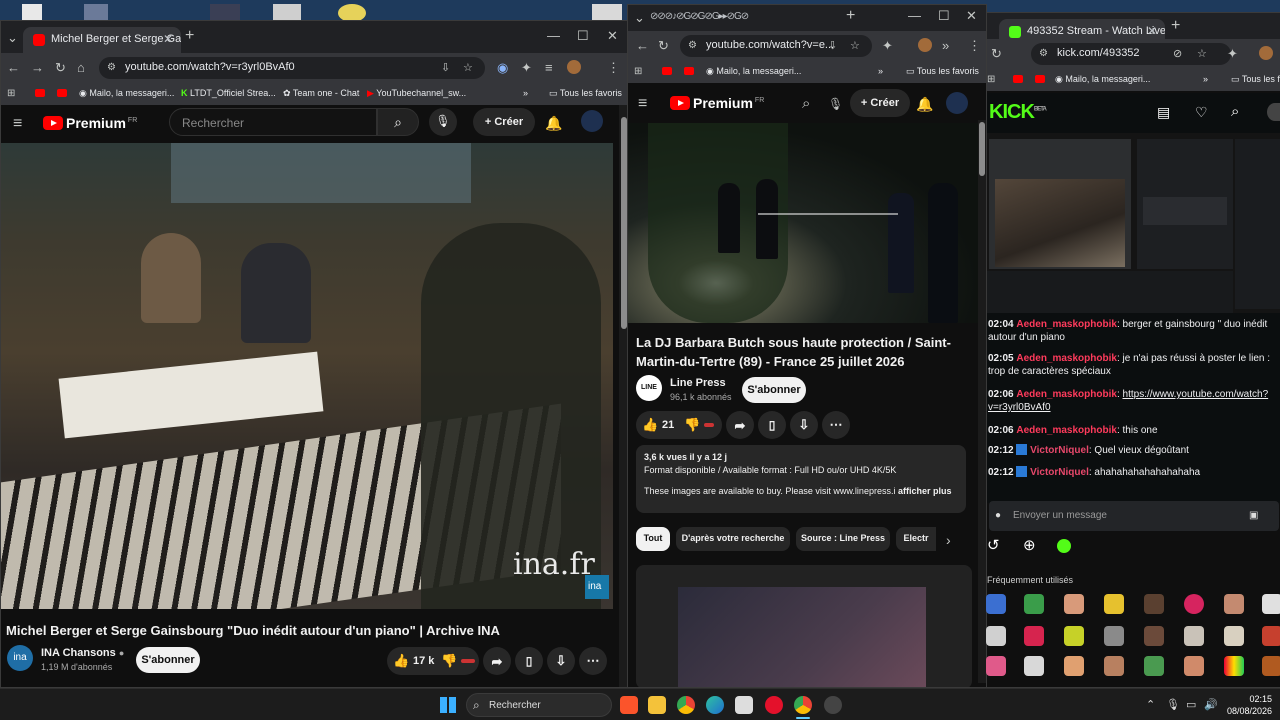 Image resolution: width=1280 pixels, height=720 pixels. Describe the element at coordinates (549, 68) in the screenshot. I see `media-icon: ≡` at that location.